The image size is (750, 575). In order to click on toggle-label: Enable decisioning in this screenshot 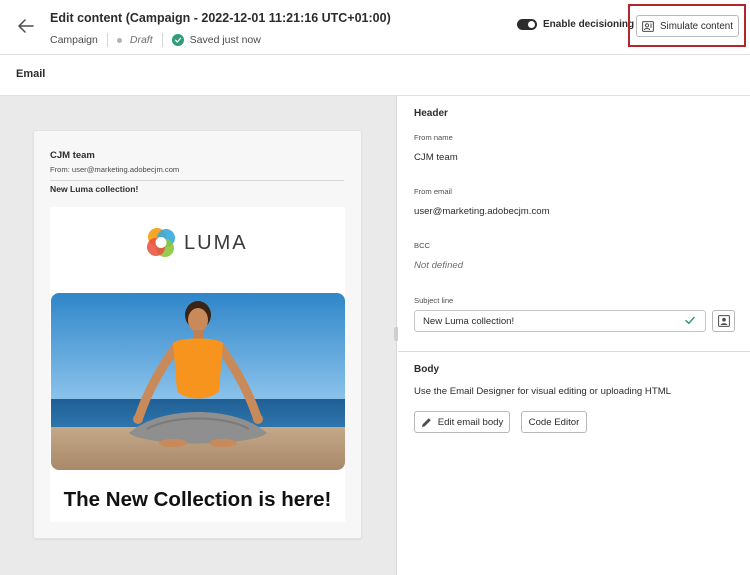, I will do `click(589, 24)`.